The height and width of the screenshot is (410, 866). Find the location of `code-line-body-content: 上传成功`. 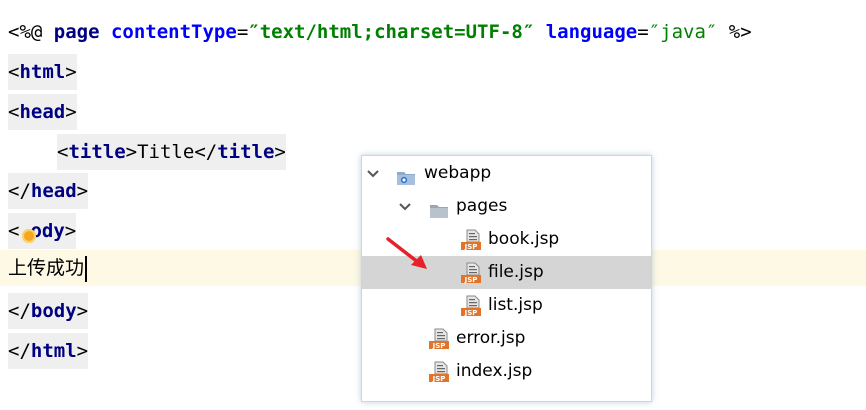

code-line-body-content: 上传成功 is located at coordinates (48, 268).